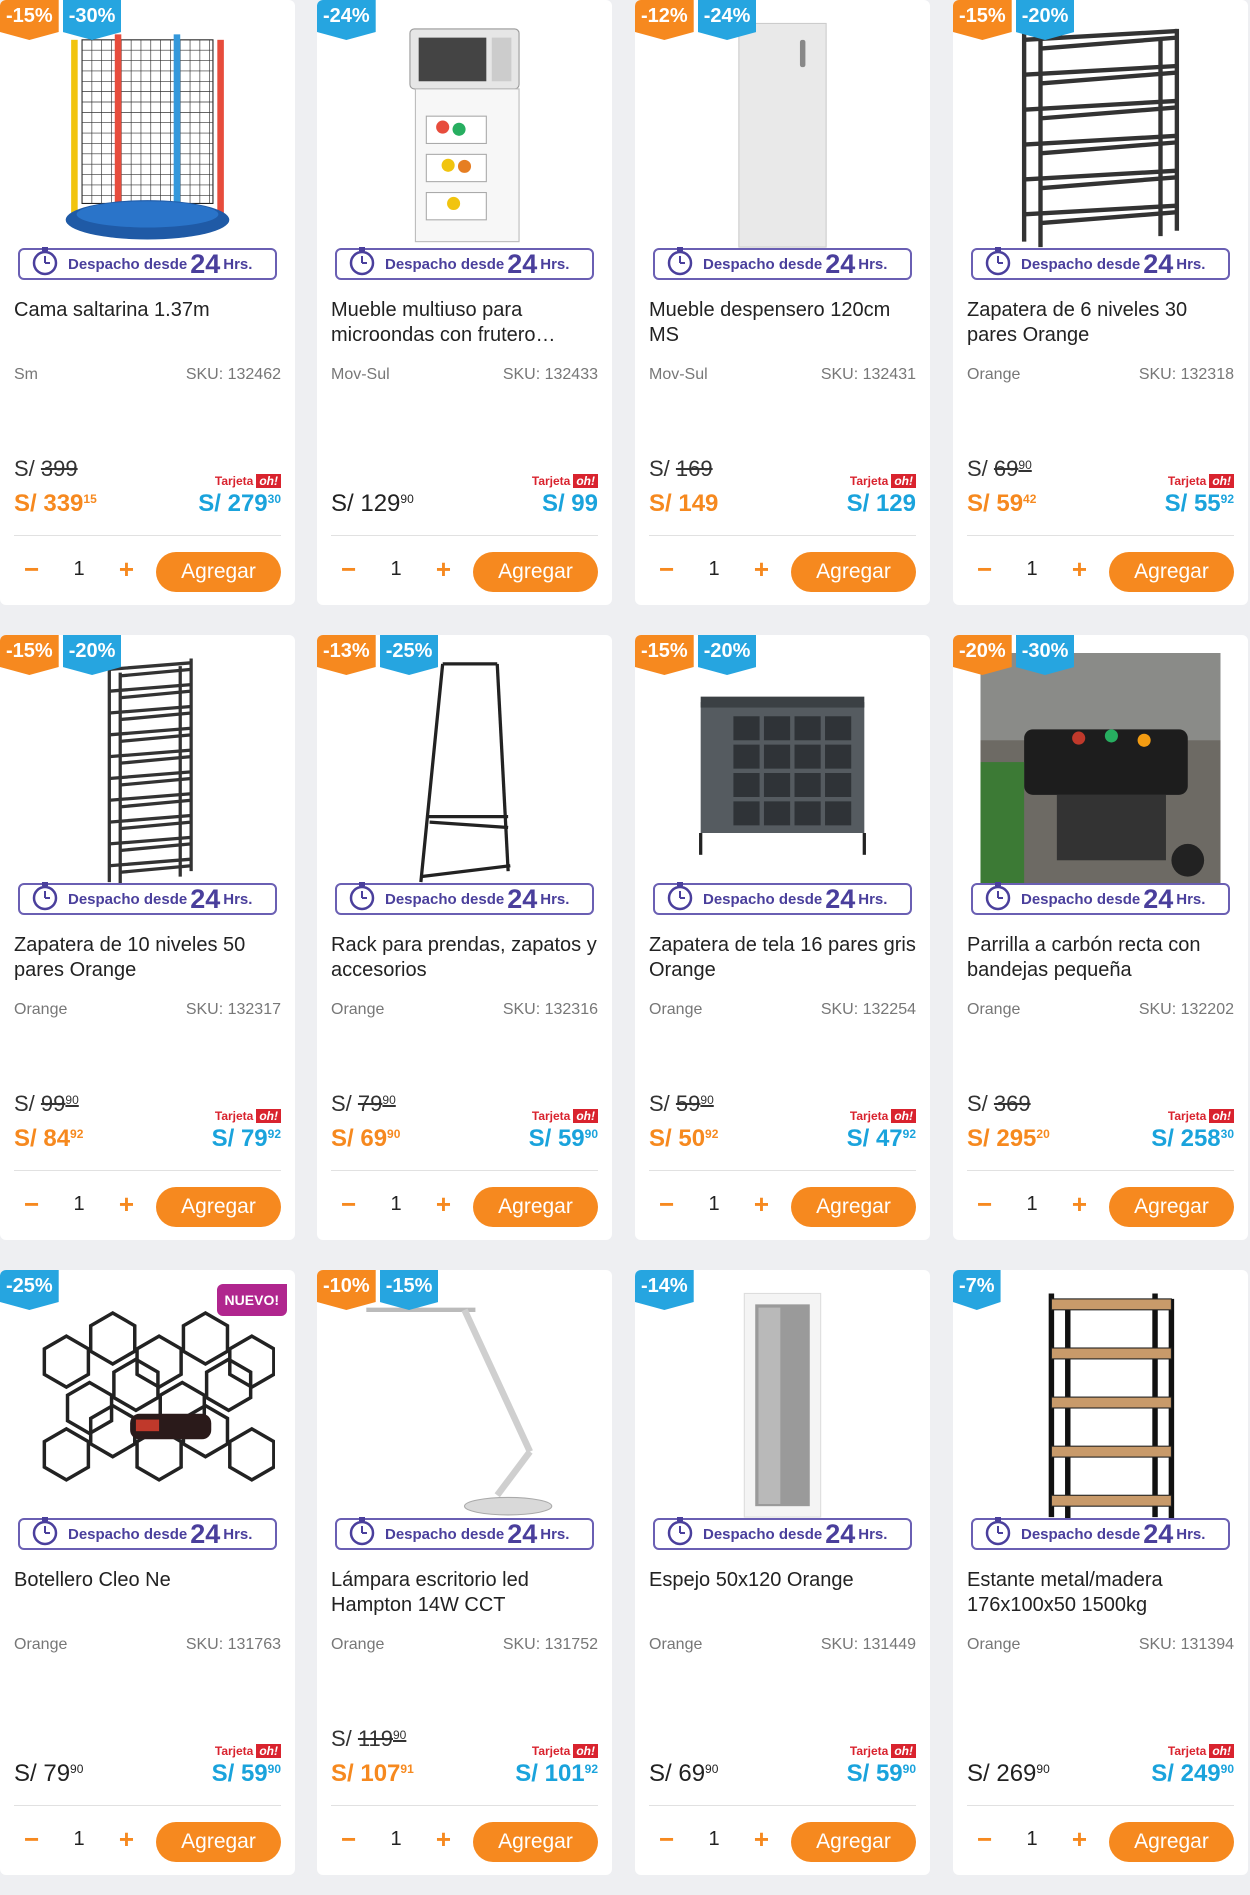  I want to click on product-name: Zapatera de 6 niveles 30 pares Orange, so click(1102, 323).